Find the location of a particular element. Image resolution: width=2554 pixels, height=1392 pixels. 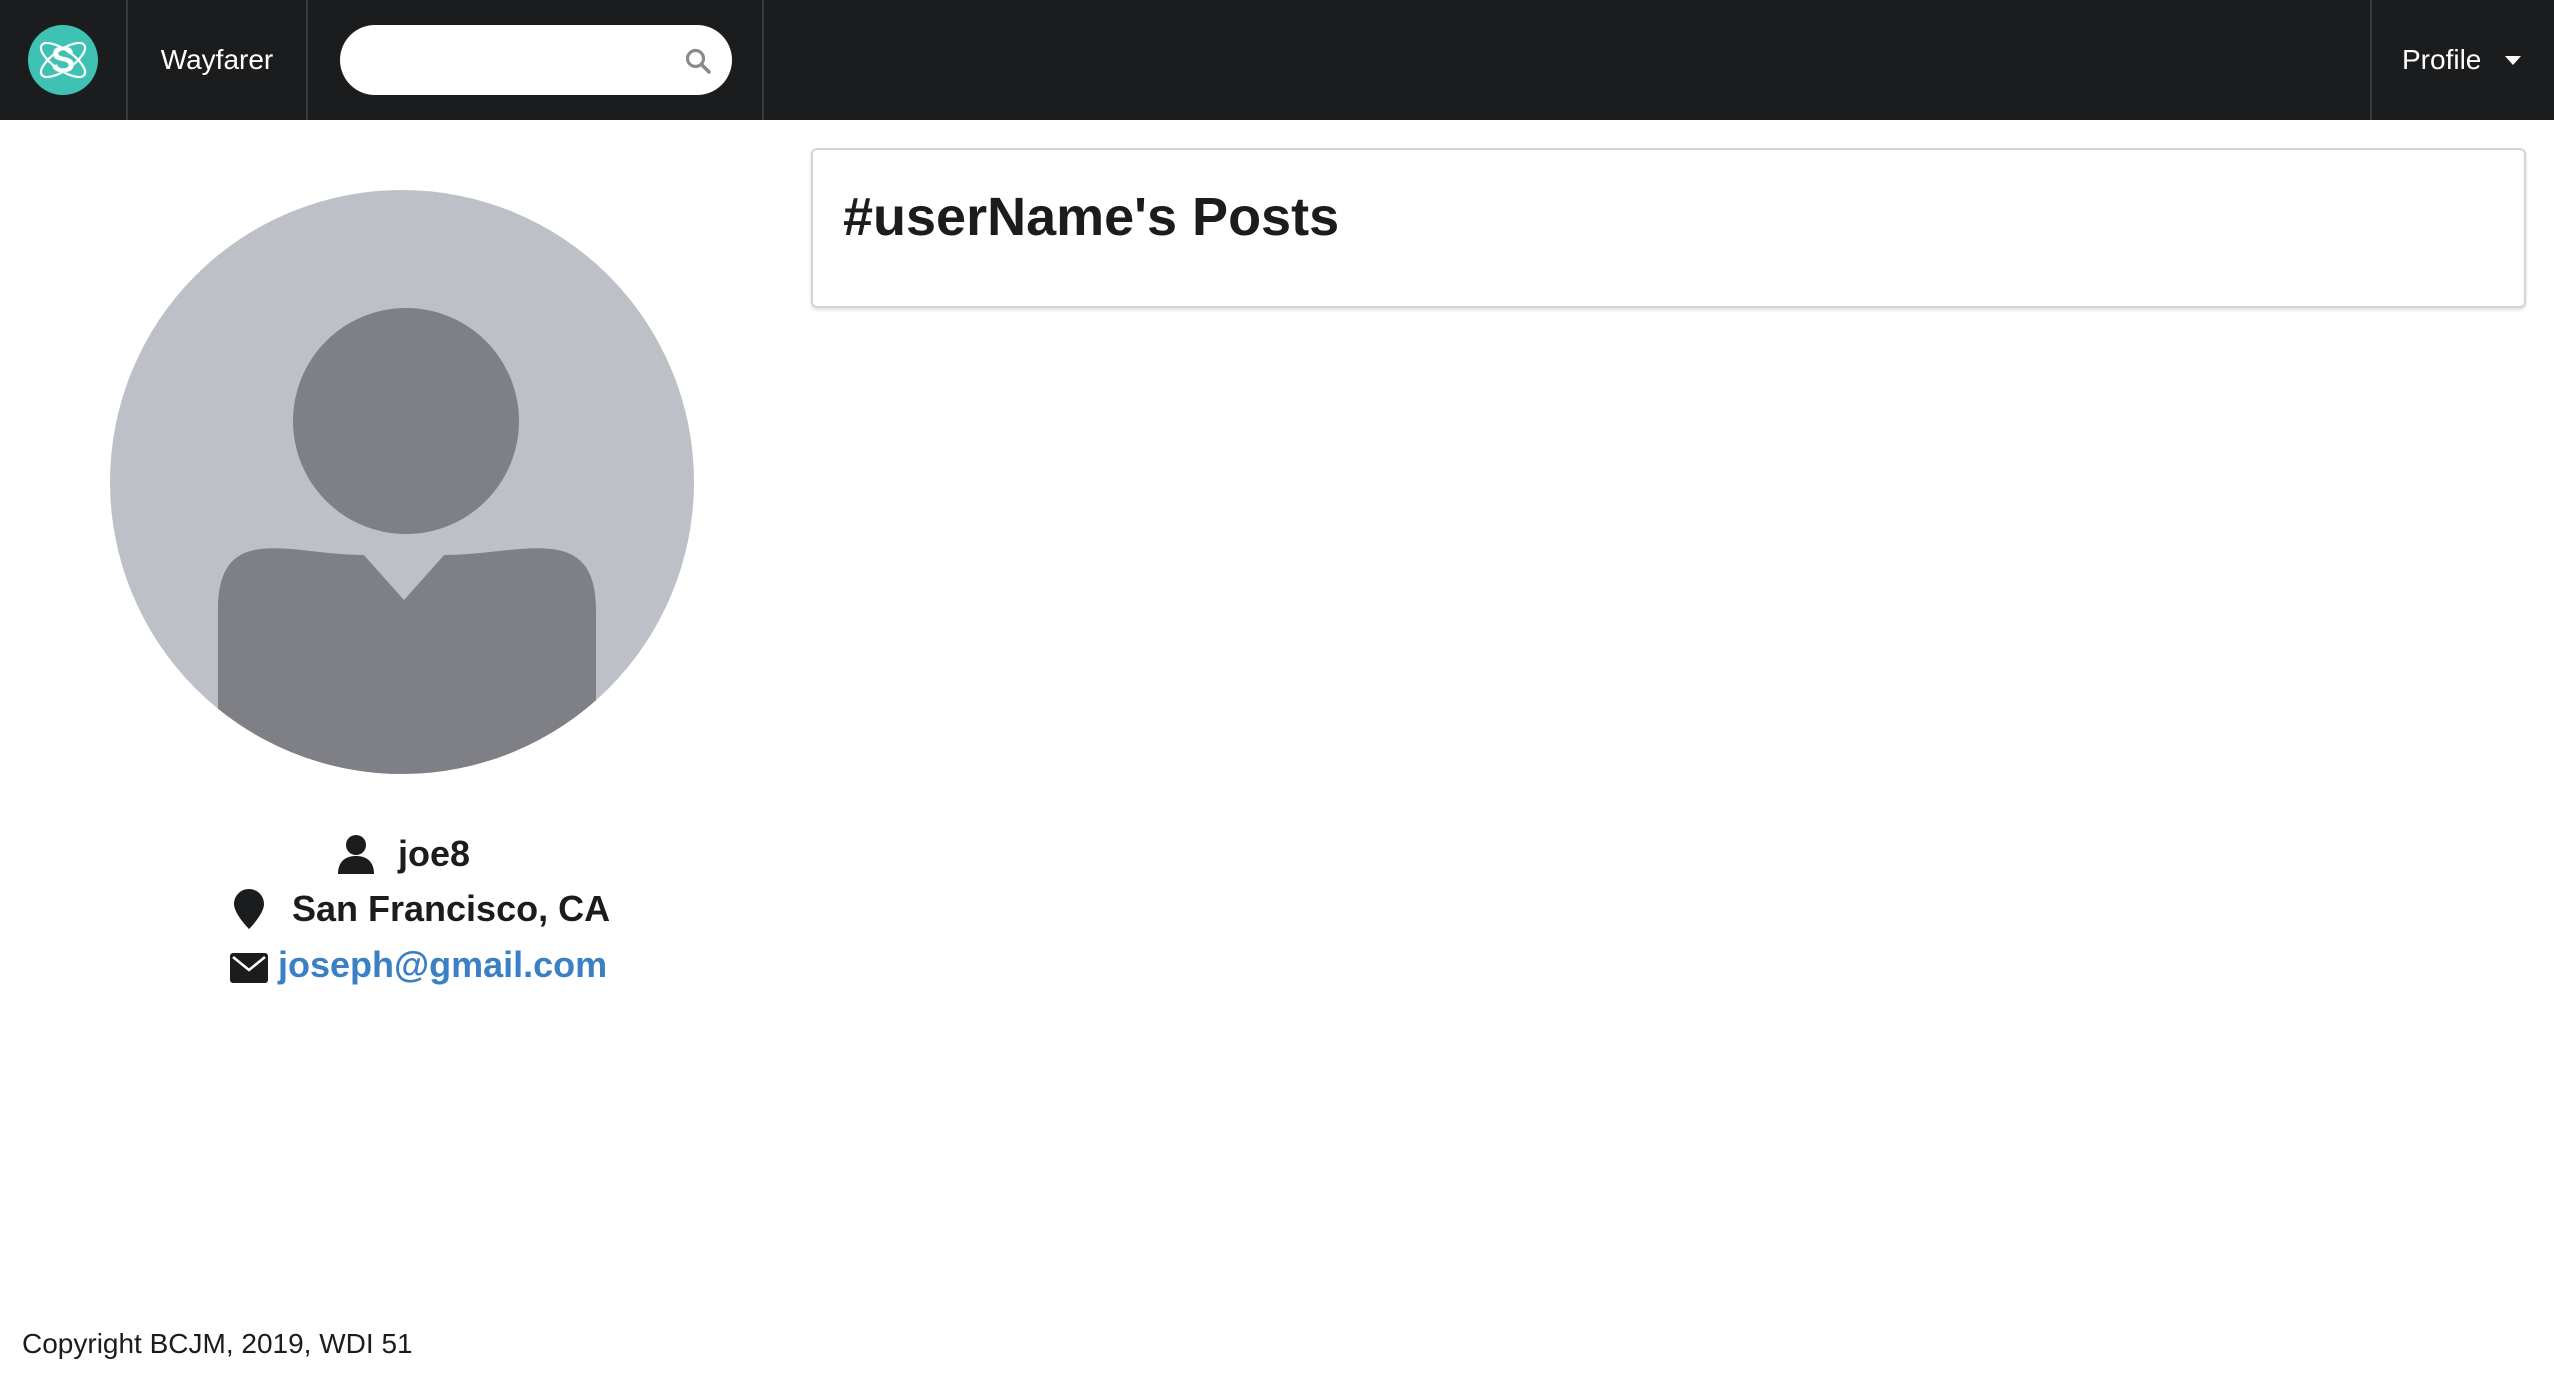

avatar is located at coordinates (402, 482).